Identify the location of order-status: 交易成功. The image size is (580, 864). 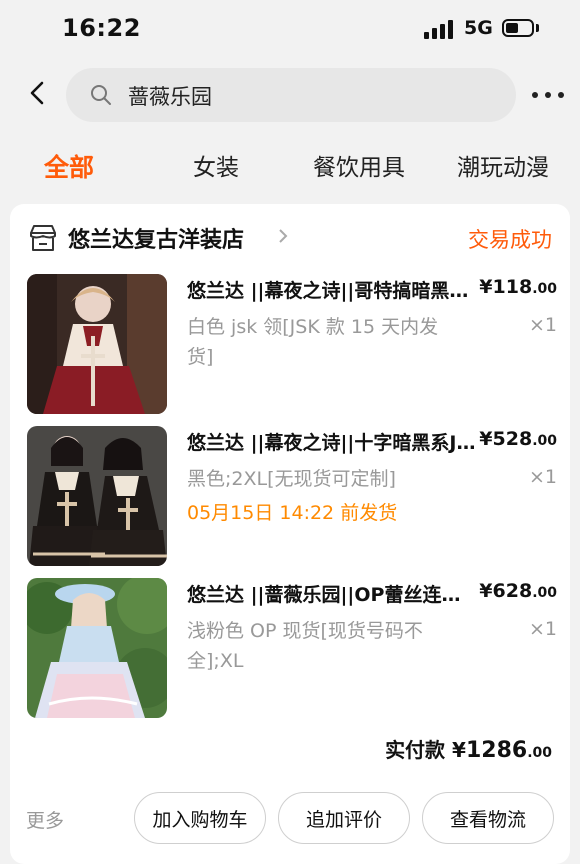
(510, 240).